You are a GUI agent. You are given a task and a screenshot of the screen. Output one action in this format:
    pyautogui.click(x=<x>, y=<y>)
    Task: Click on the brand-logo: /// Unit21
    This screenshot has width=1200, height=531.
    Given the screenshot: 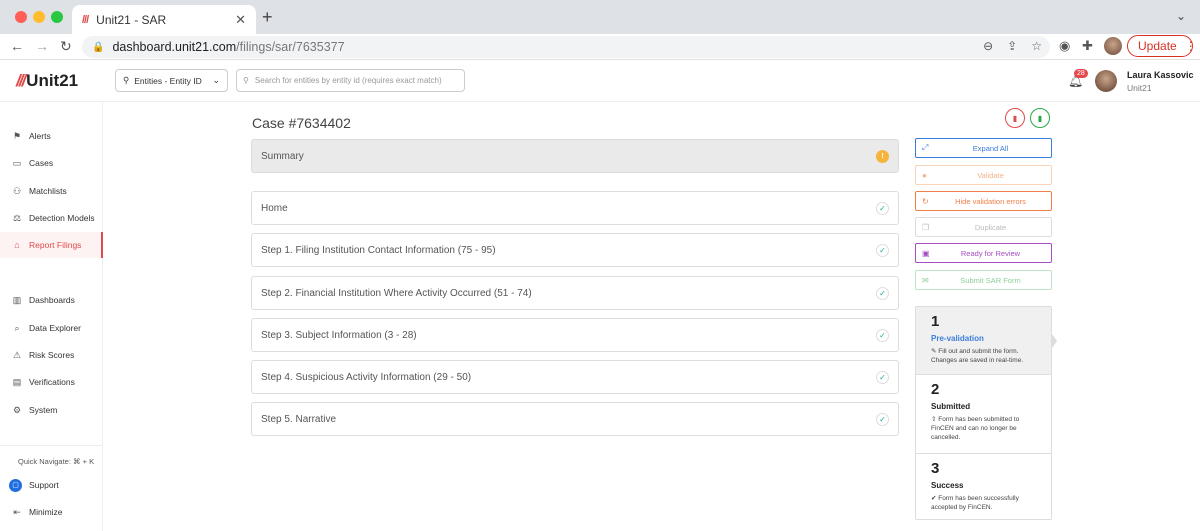 What is the action you would take?
    pyautogui.click(x=47, y=81)
    